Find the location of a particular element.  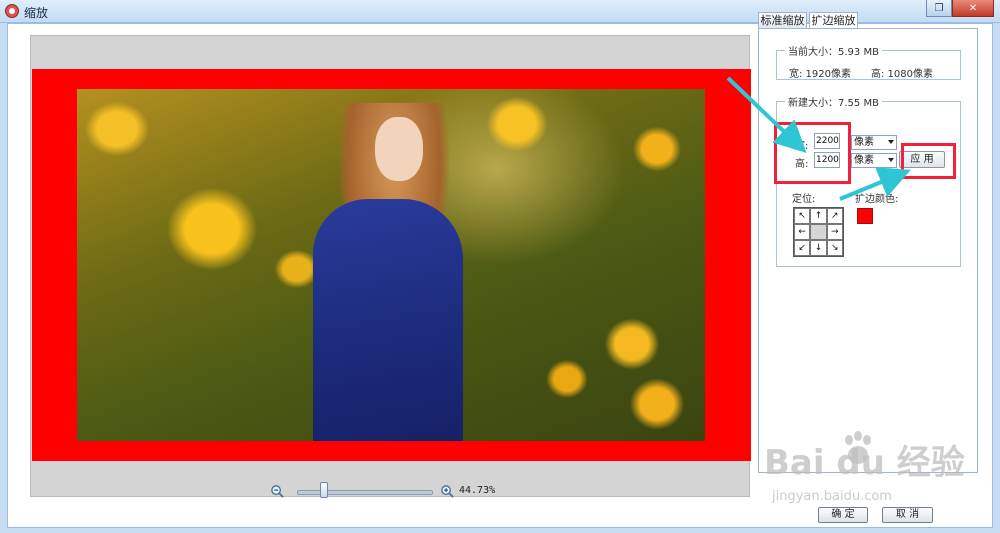

anchor-right: → is located at coordinates (834, 232).